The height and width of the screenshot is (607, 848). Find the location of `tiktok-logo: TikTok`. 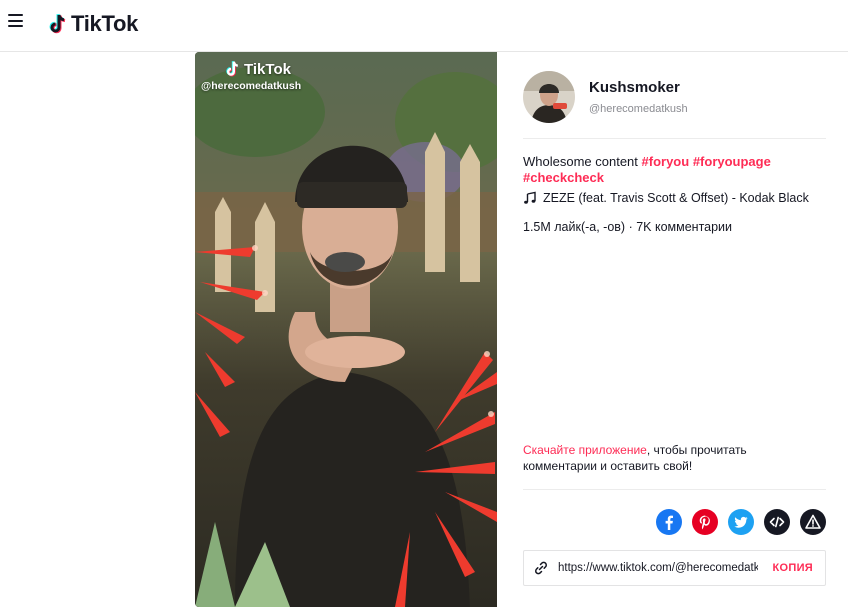

tiktok-logo: TikTok is located at coordinates (93, 24).